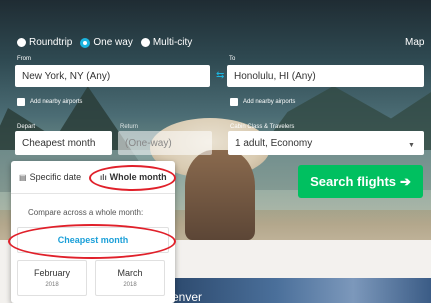  I want to click on tab-specific-date-label: Specific date, so click(55, 177).